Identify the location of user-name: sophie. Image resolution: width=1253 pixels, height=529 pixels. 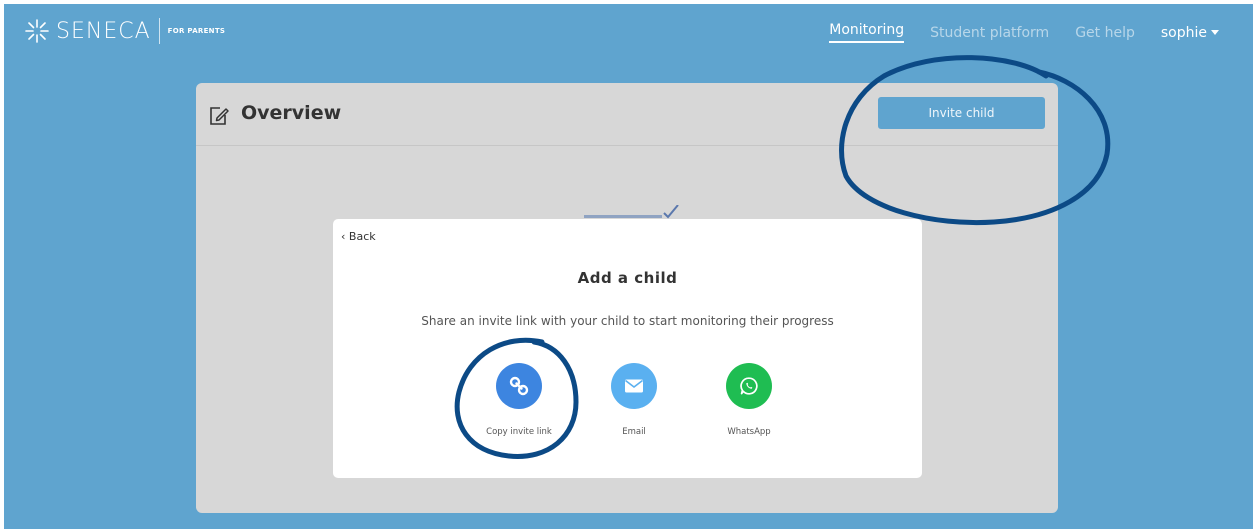
(1183, 32).